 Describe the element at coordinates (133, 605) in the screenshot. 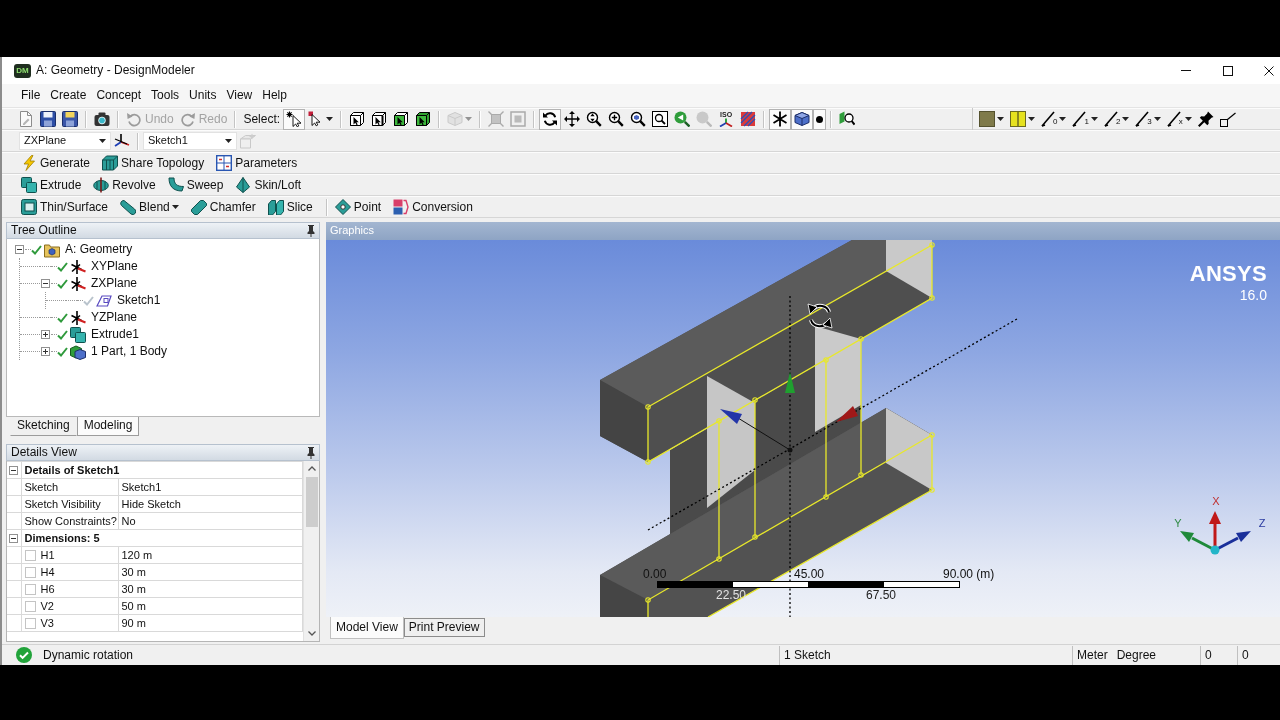

I see `property-value: 50 m` at that location.